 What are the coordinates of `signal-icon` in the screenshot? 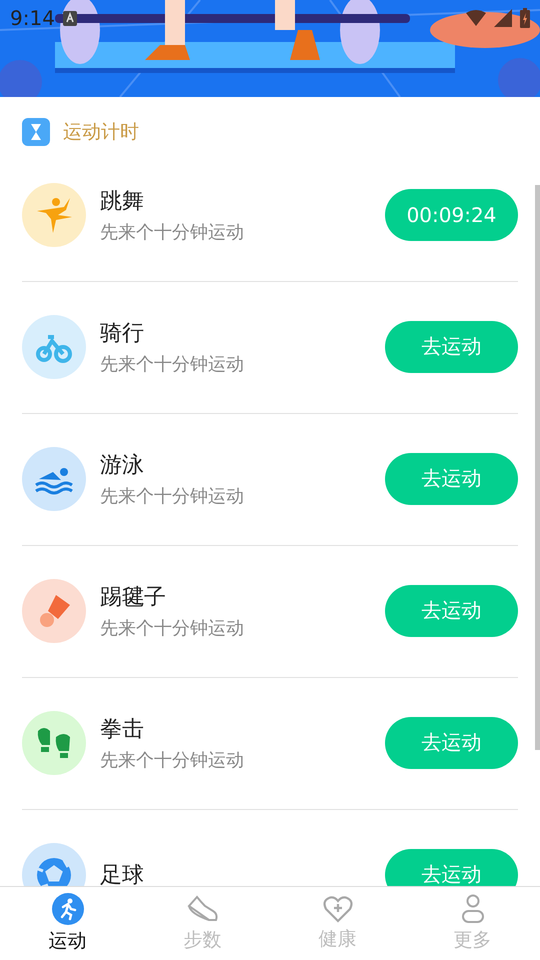 It's located at (503, 18).